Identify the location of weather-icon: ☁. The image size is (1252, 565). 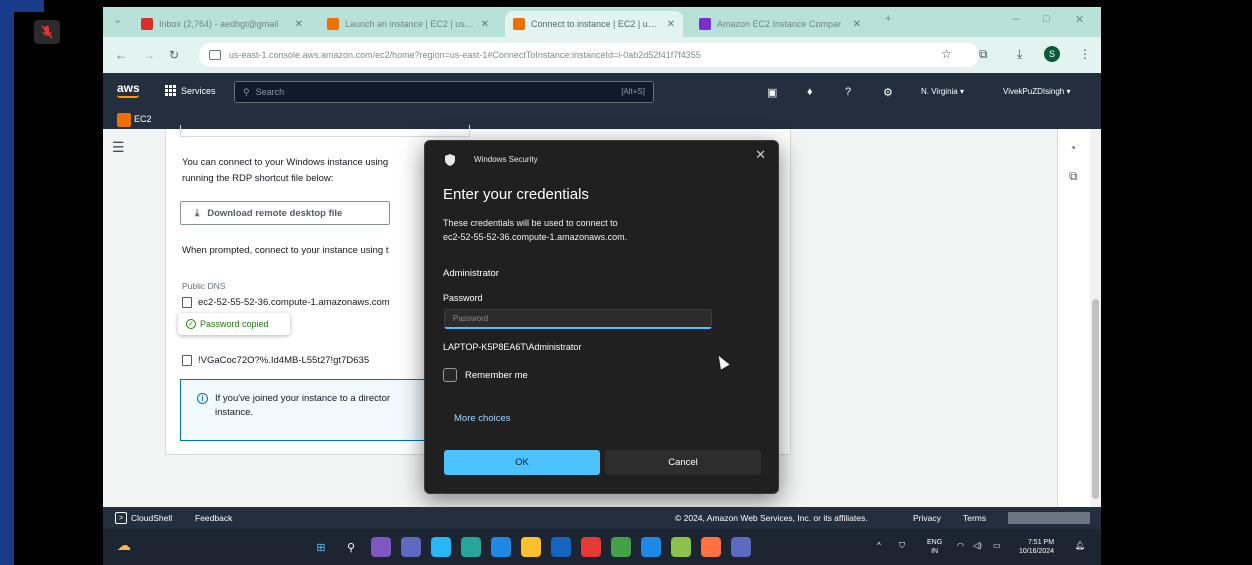
(128, 547).